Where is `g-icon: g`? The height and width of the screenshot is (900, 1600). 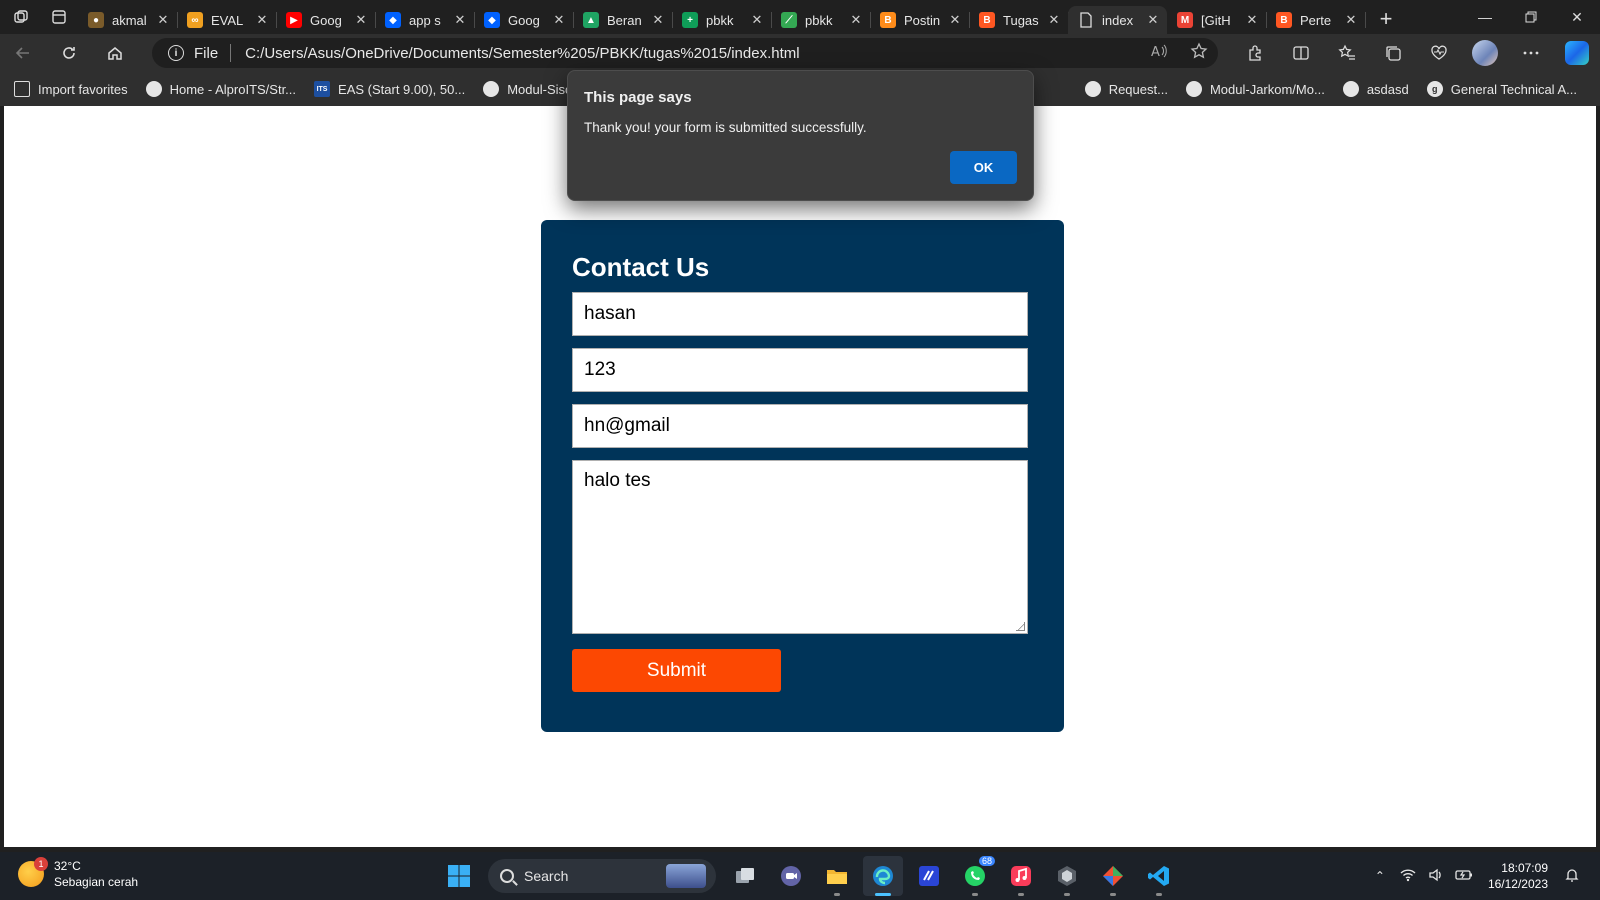
g-icon: g is located at coordinates (1434, 89).